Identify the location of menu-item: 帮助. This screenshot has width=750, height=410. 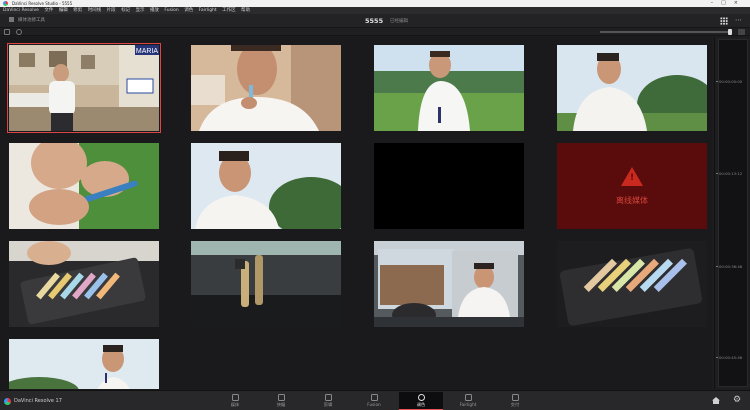
(245, 10).